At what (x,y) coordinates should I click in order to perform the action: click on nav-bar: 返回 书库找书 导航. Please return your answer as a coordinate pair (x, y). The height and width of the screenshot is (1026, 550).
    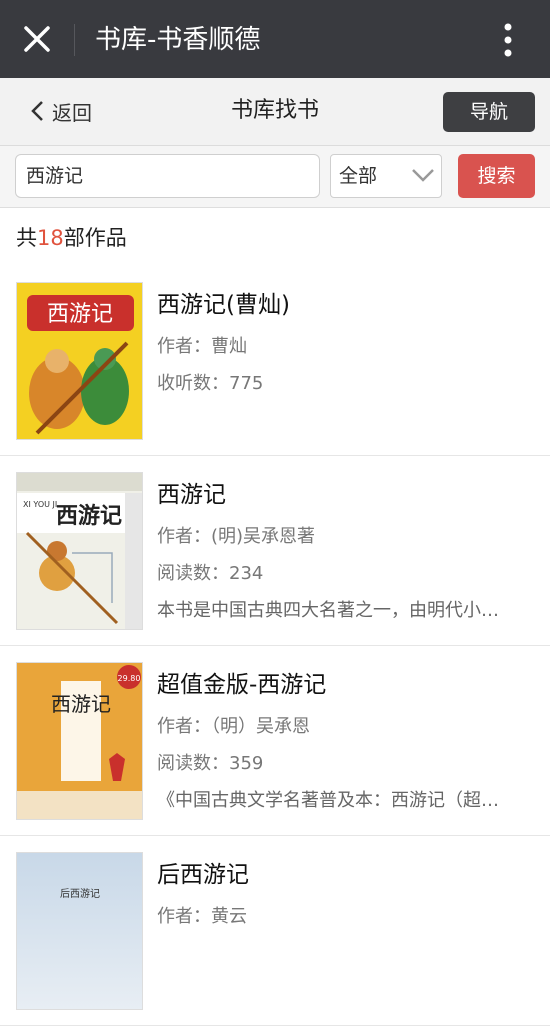
    Looking at the image, I should click on (275, 112).